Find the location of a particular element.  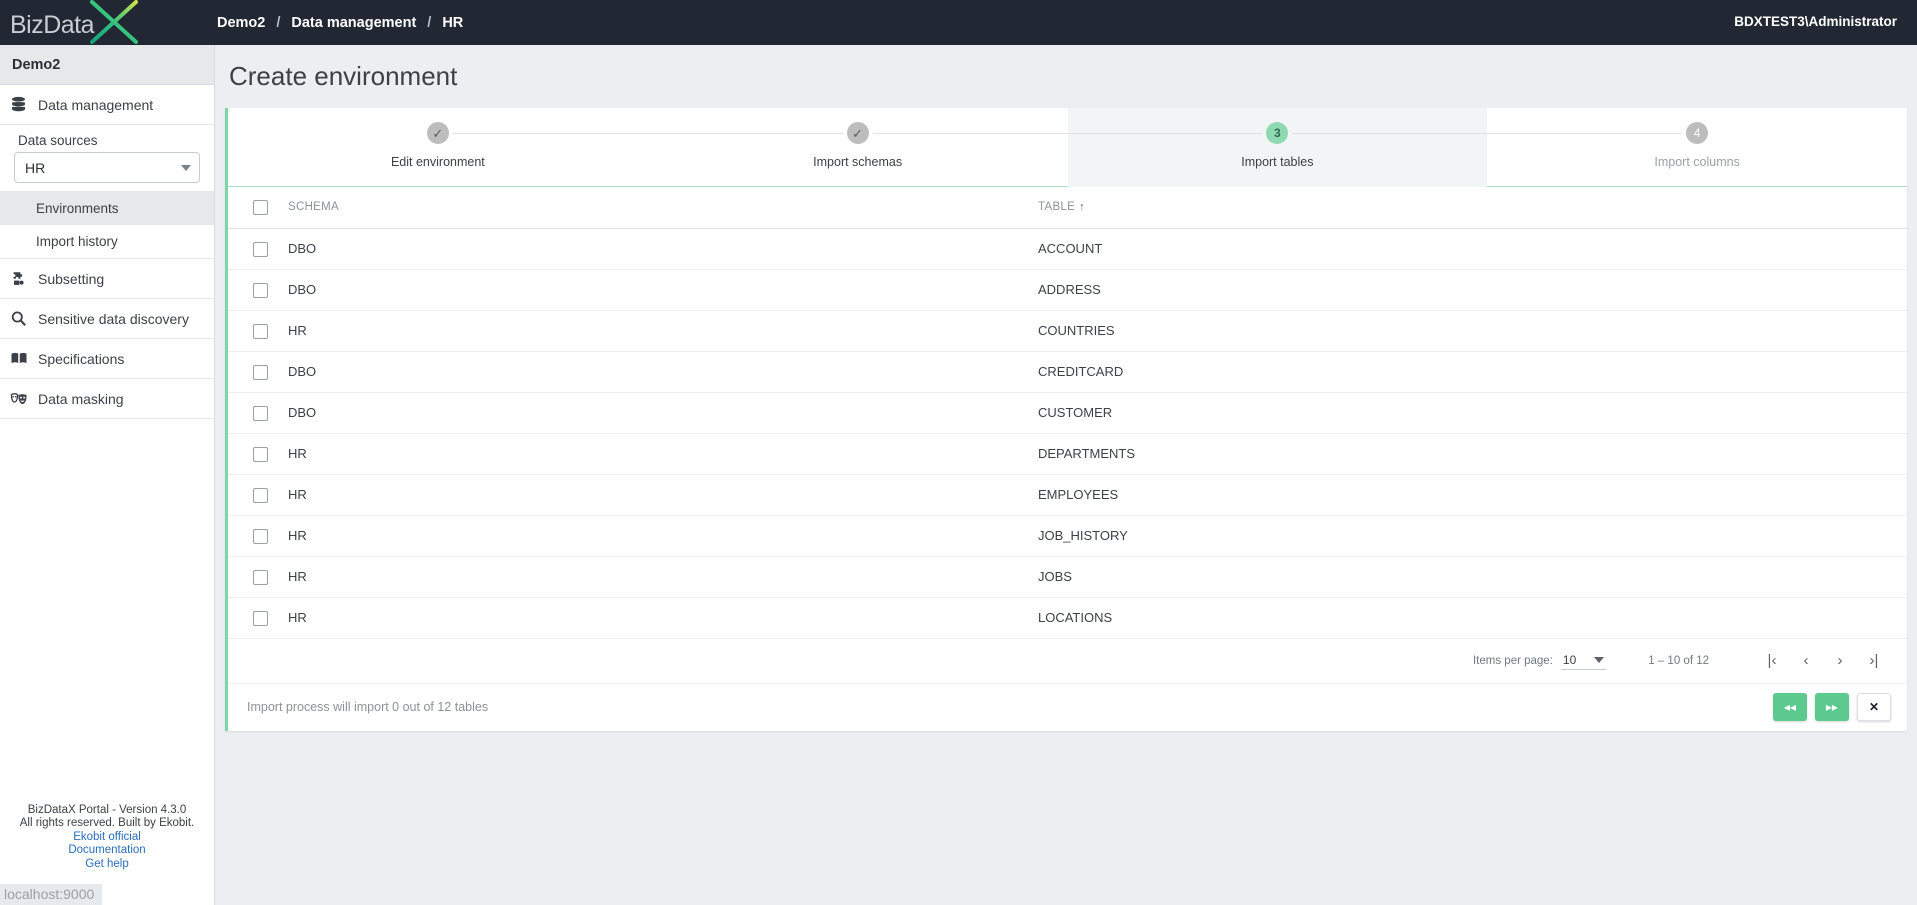

step-marker-2: ✓ is located at coordinates (857, 133).